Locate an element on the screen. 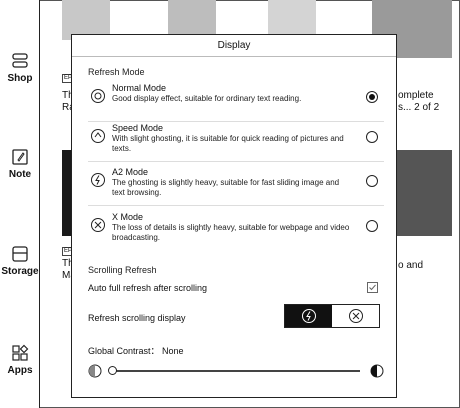 The height and width of the screenshot is (408, 460). sidebar-item-storage: Storage is located at coordinates (20, 261).